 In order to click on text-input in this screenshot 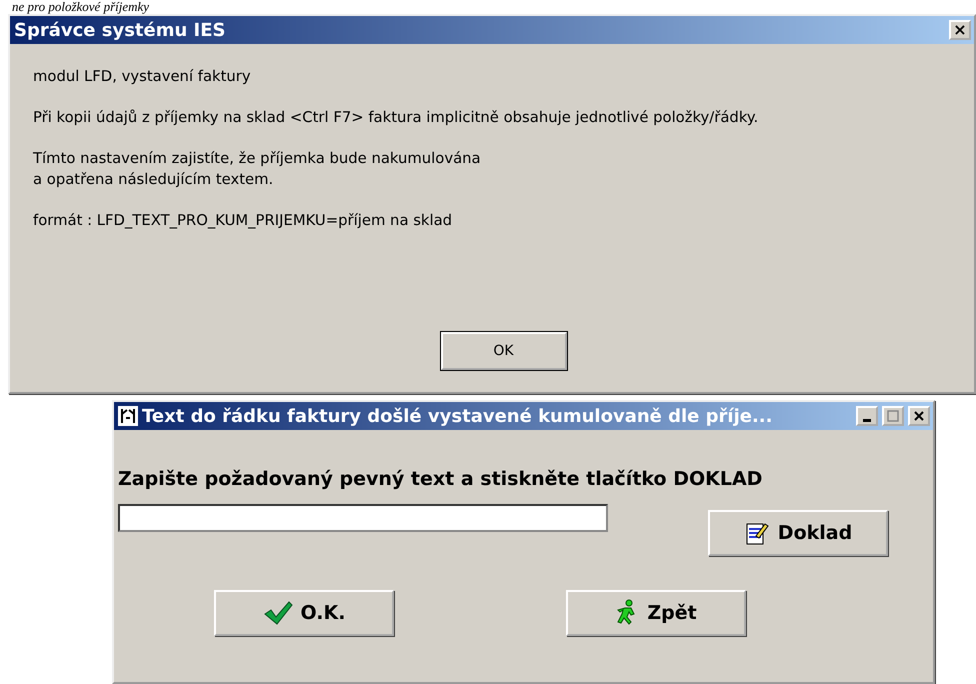, I will do `click(363, 518)`.